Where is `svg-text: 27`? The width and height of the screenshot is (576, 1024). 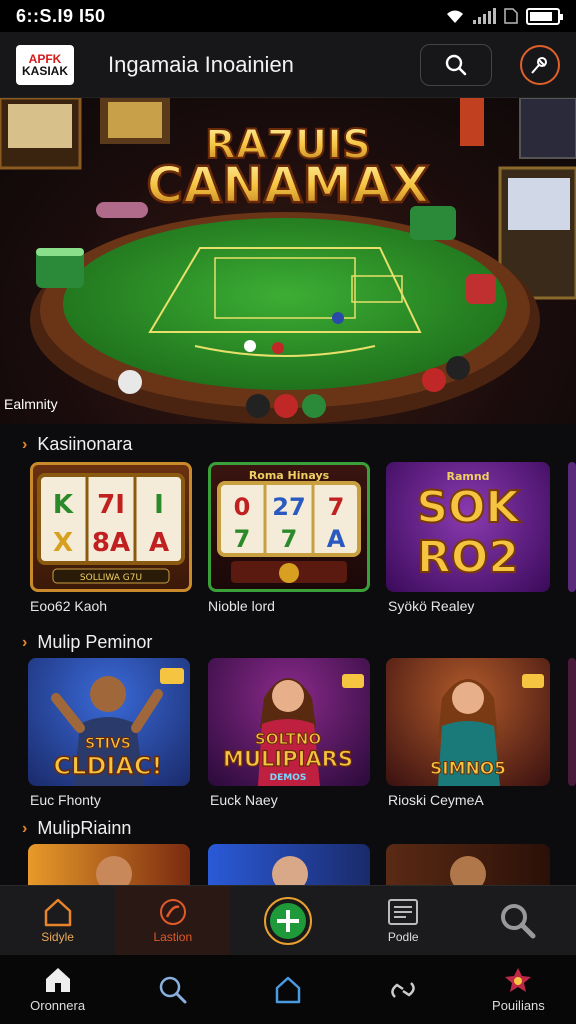
svg-text: 27 is located at coordinates (288, 507).